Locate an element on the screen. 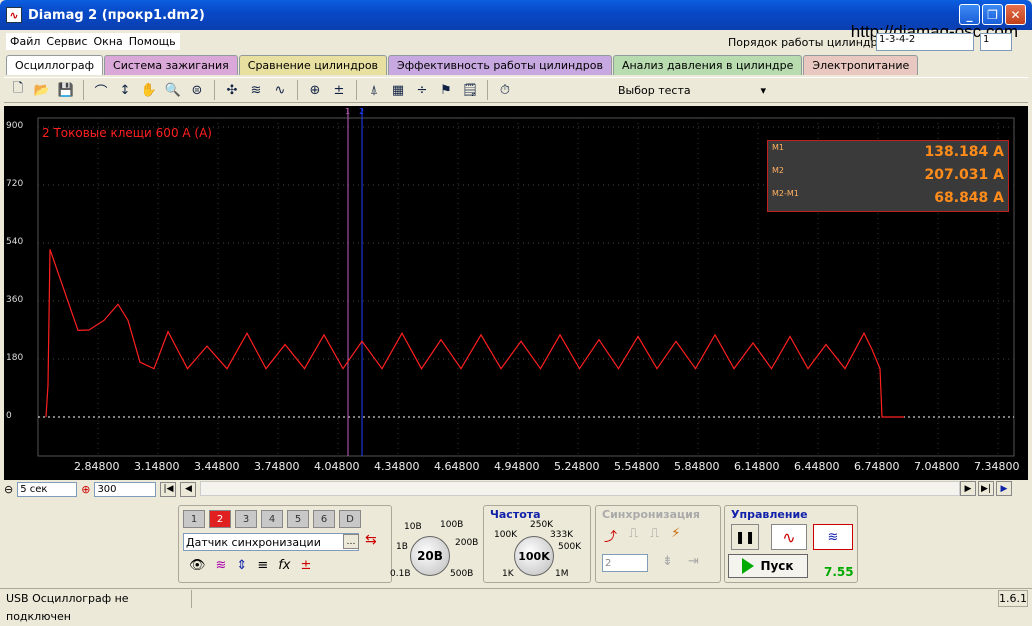 The height and width of the screenshot is (626, 1032). tab-4: Анализ давления в цилиндре is located at coordinates (707, 65).